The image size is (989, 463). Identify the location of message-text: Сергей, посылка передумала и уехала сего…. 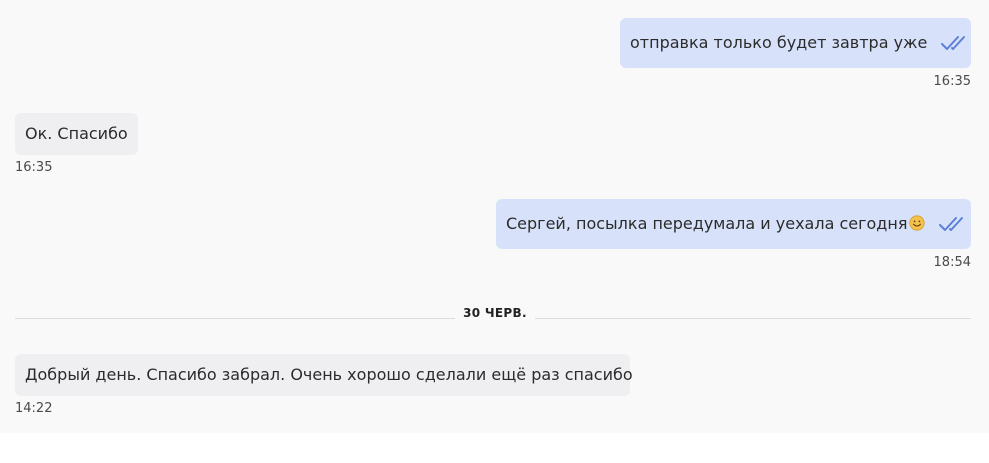
(716, 224).